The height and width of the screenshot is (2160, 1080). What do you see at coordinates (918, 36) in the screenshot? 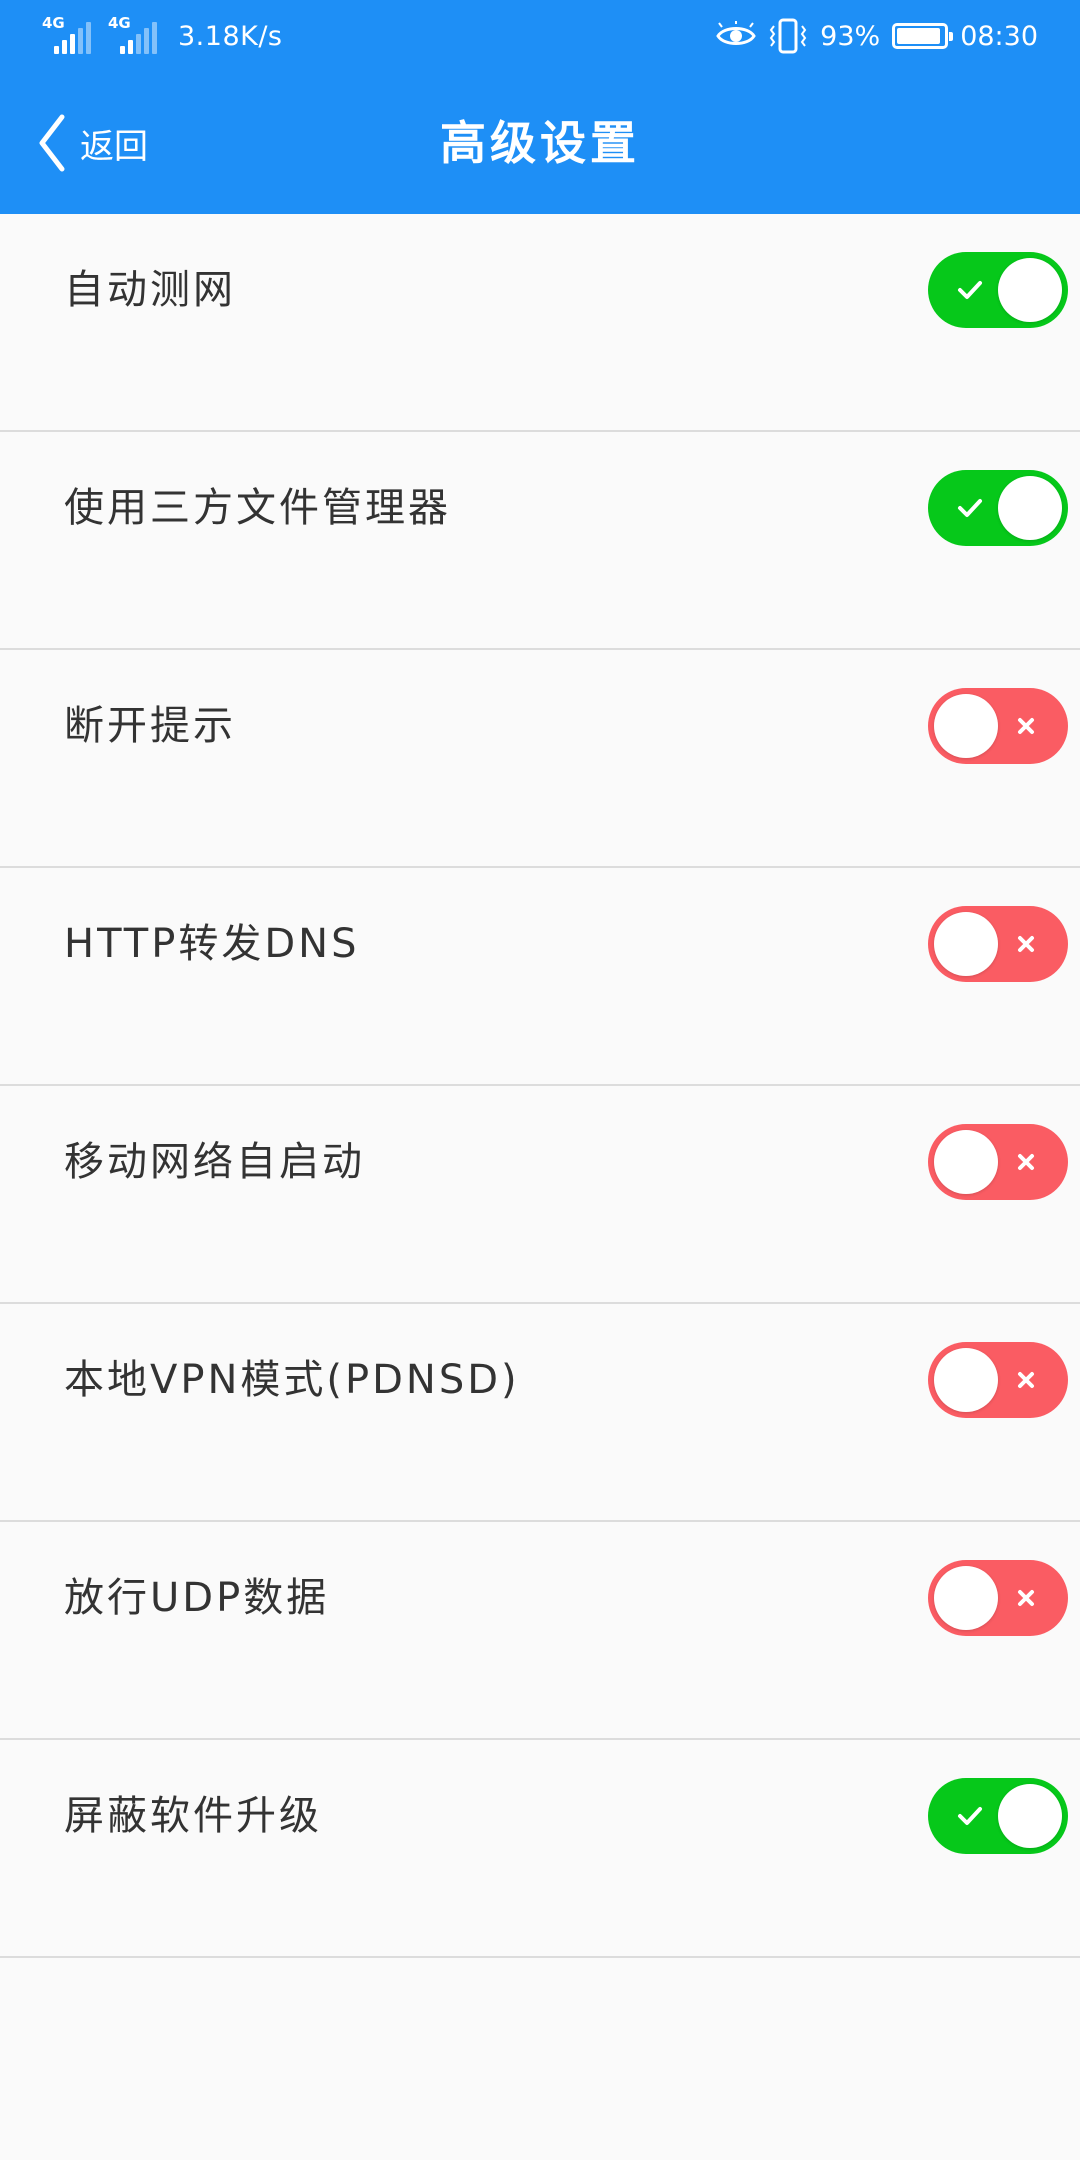
I see `battery-fill` at bounding box center [918, 36].